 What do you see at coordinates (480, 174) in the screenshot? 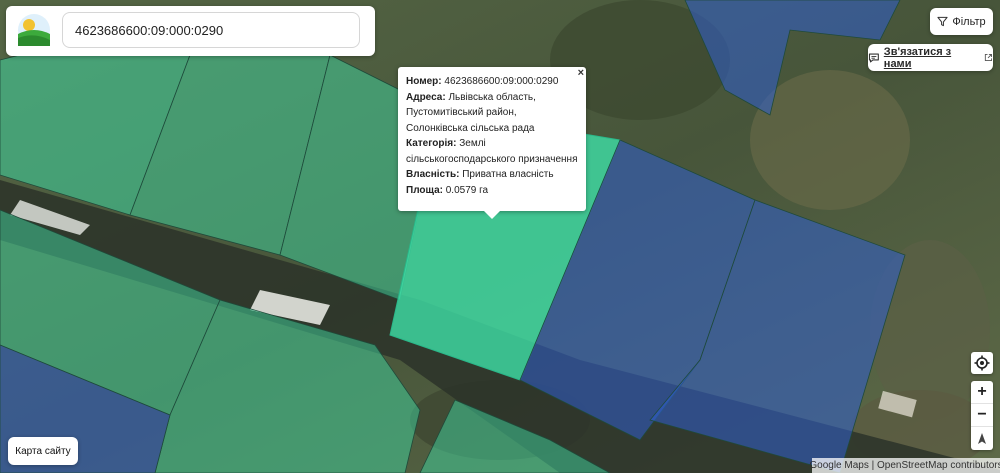
I see `popup-row-ownership: Власність: Приватна власність` at bounding box center [480, 174].